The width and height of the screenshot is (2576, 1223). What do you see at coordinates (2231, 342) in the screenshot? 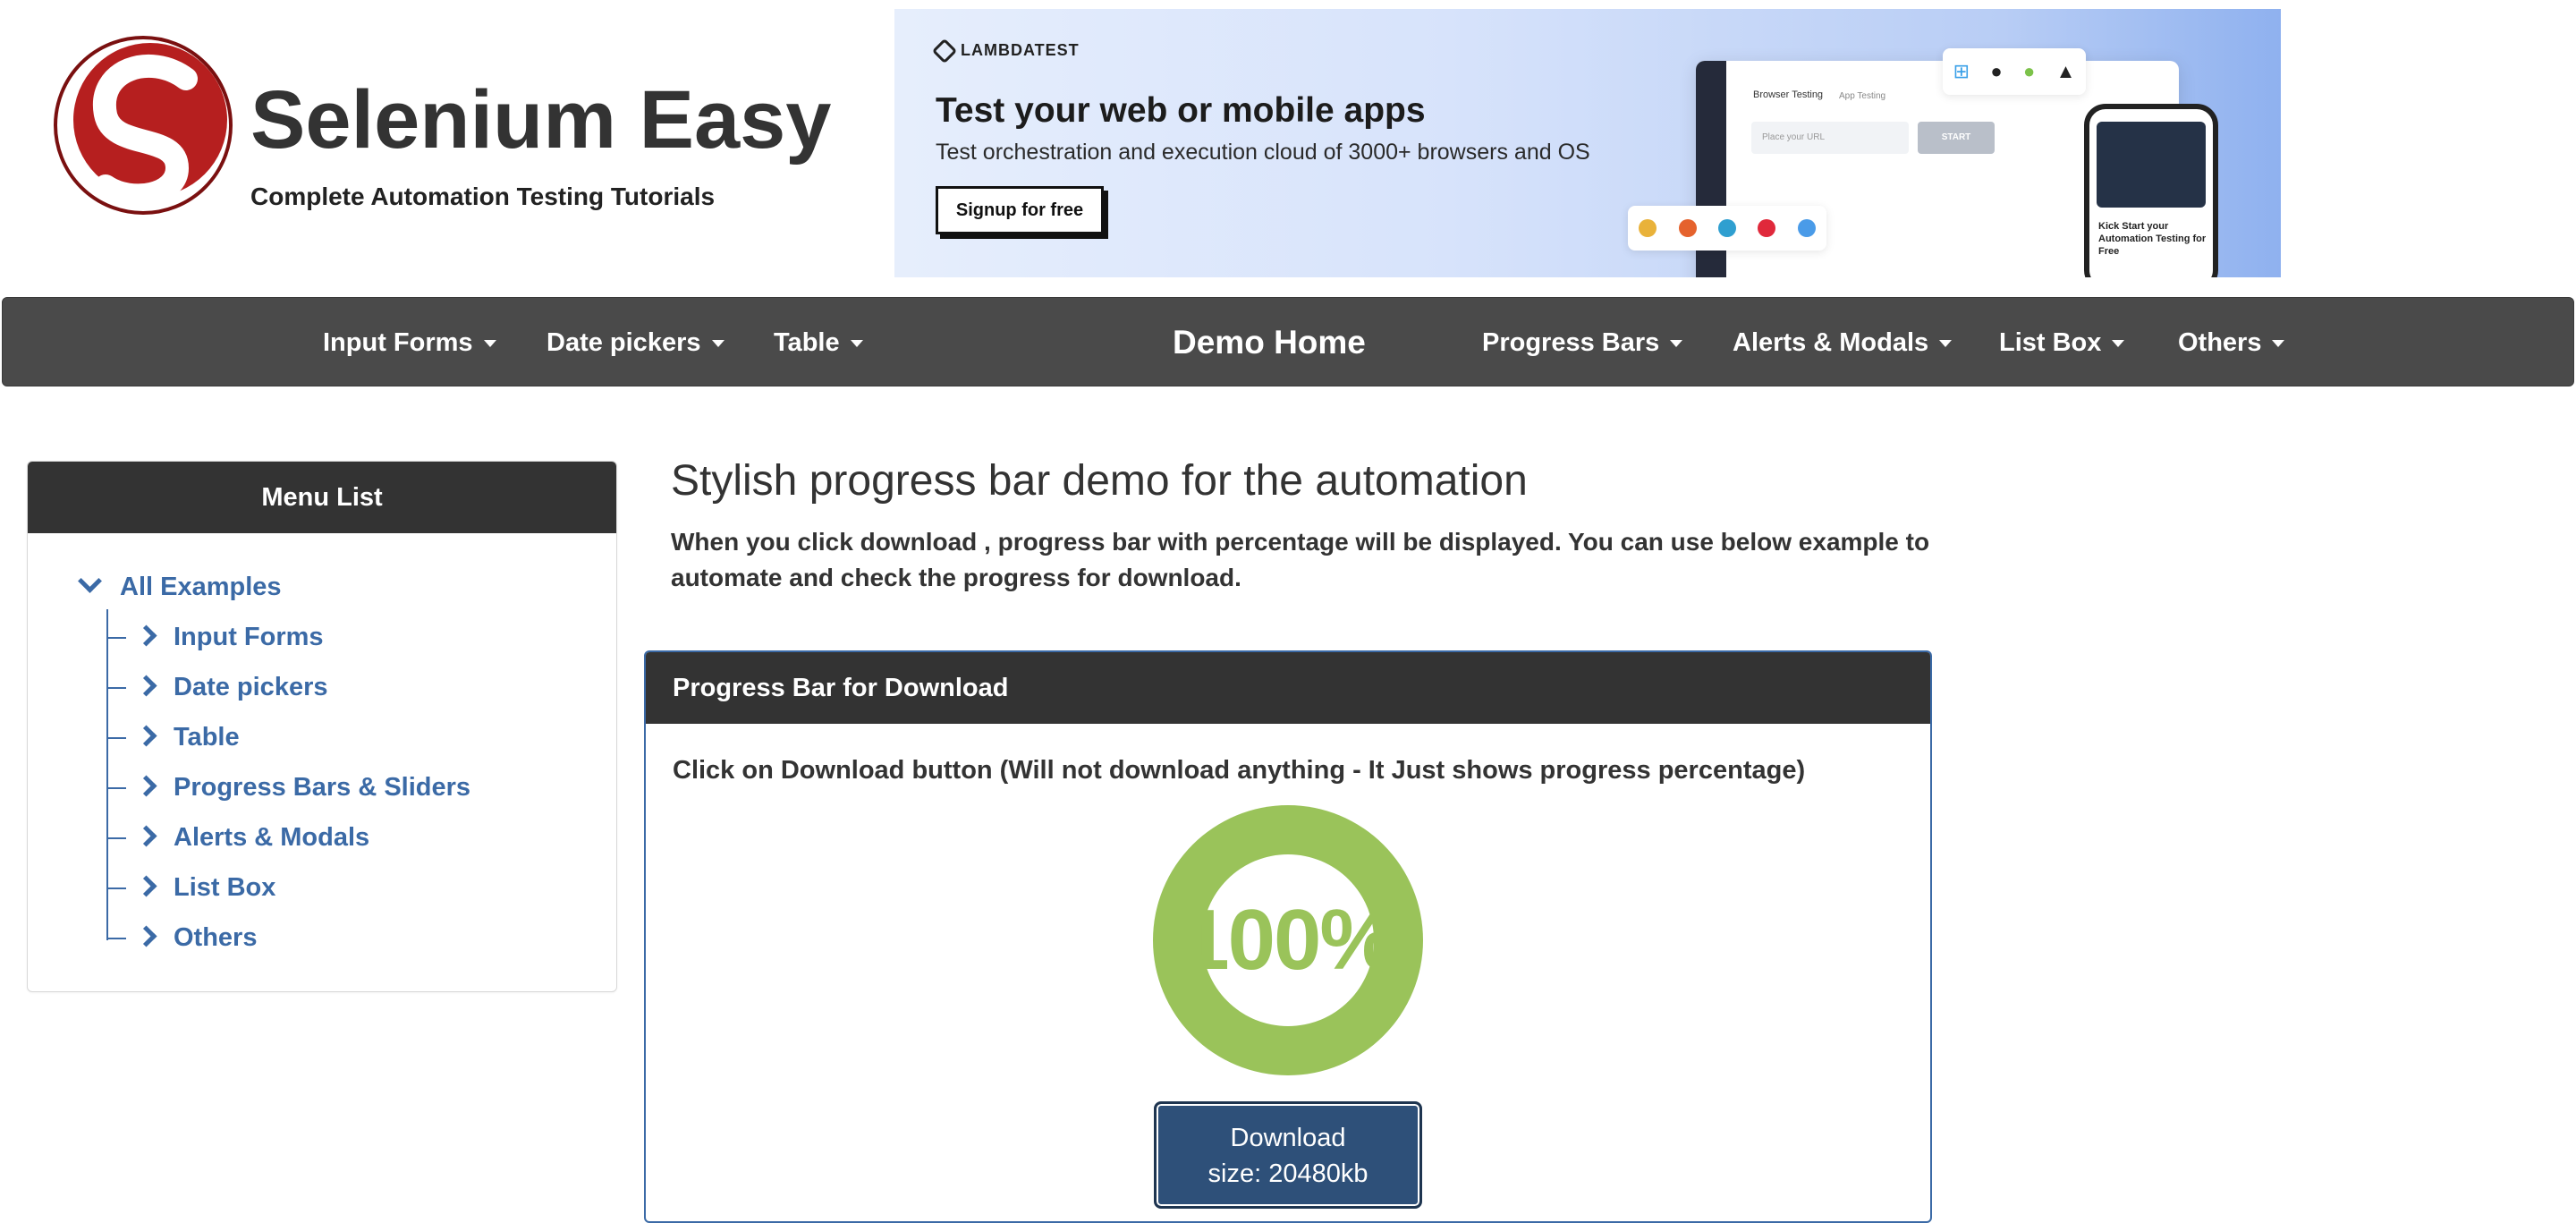
I see `nav-others: Others` at bounding box center [2231, 342].